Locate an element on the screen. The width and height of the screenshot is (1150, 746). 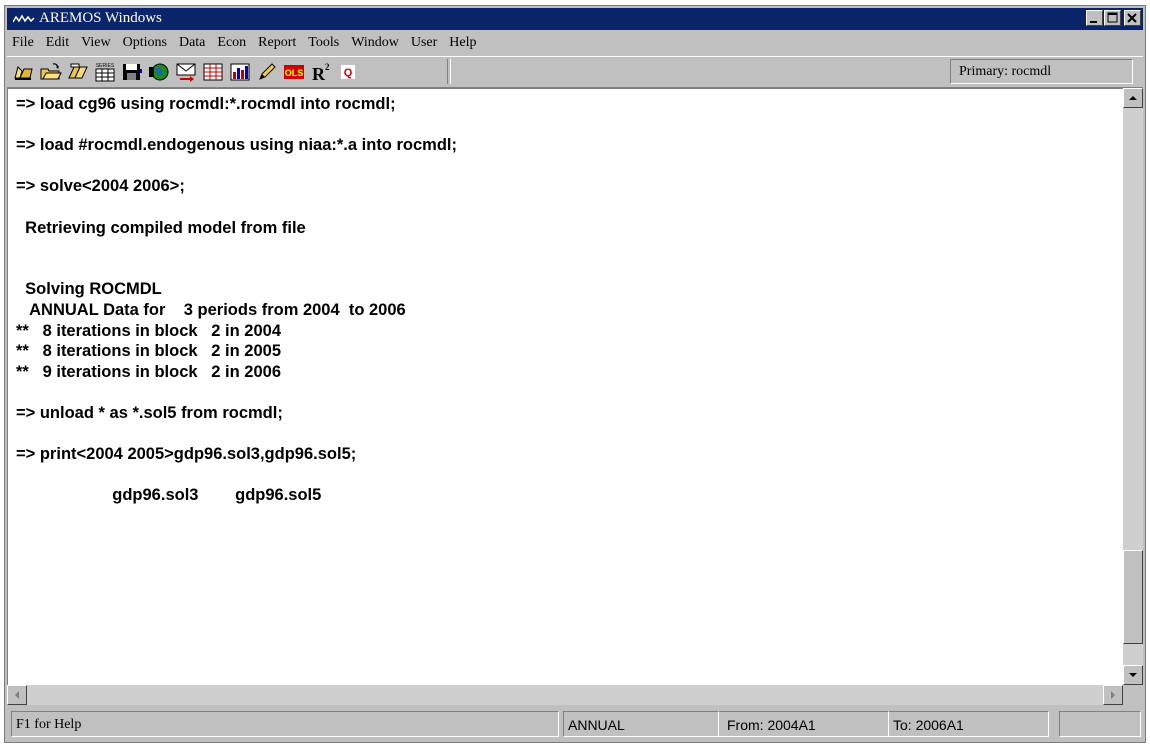
menu-report: Report is located at coordinates (277, 43).